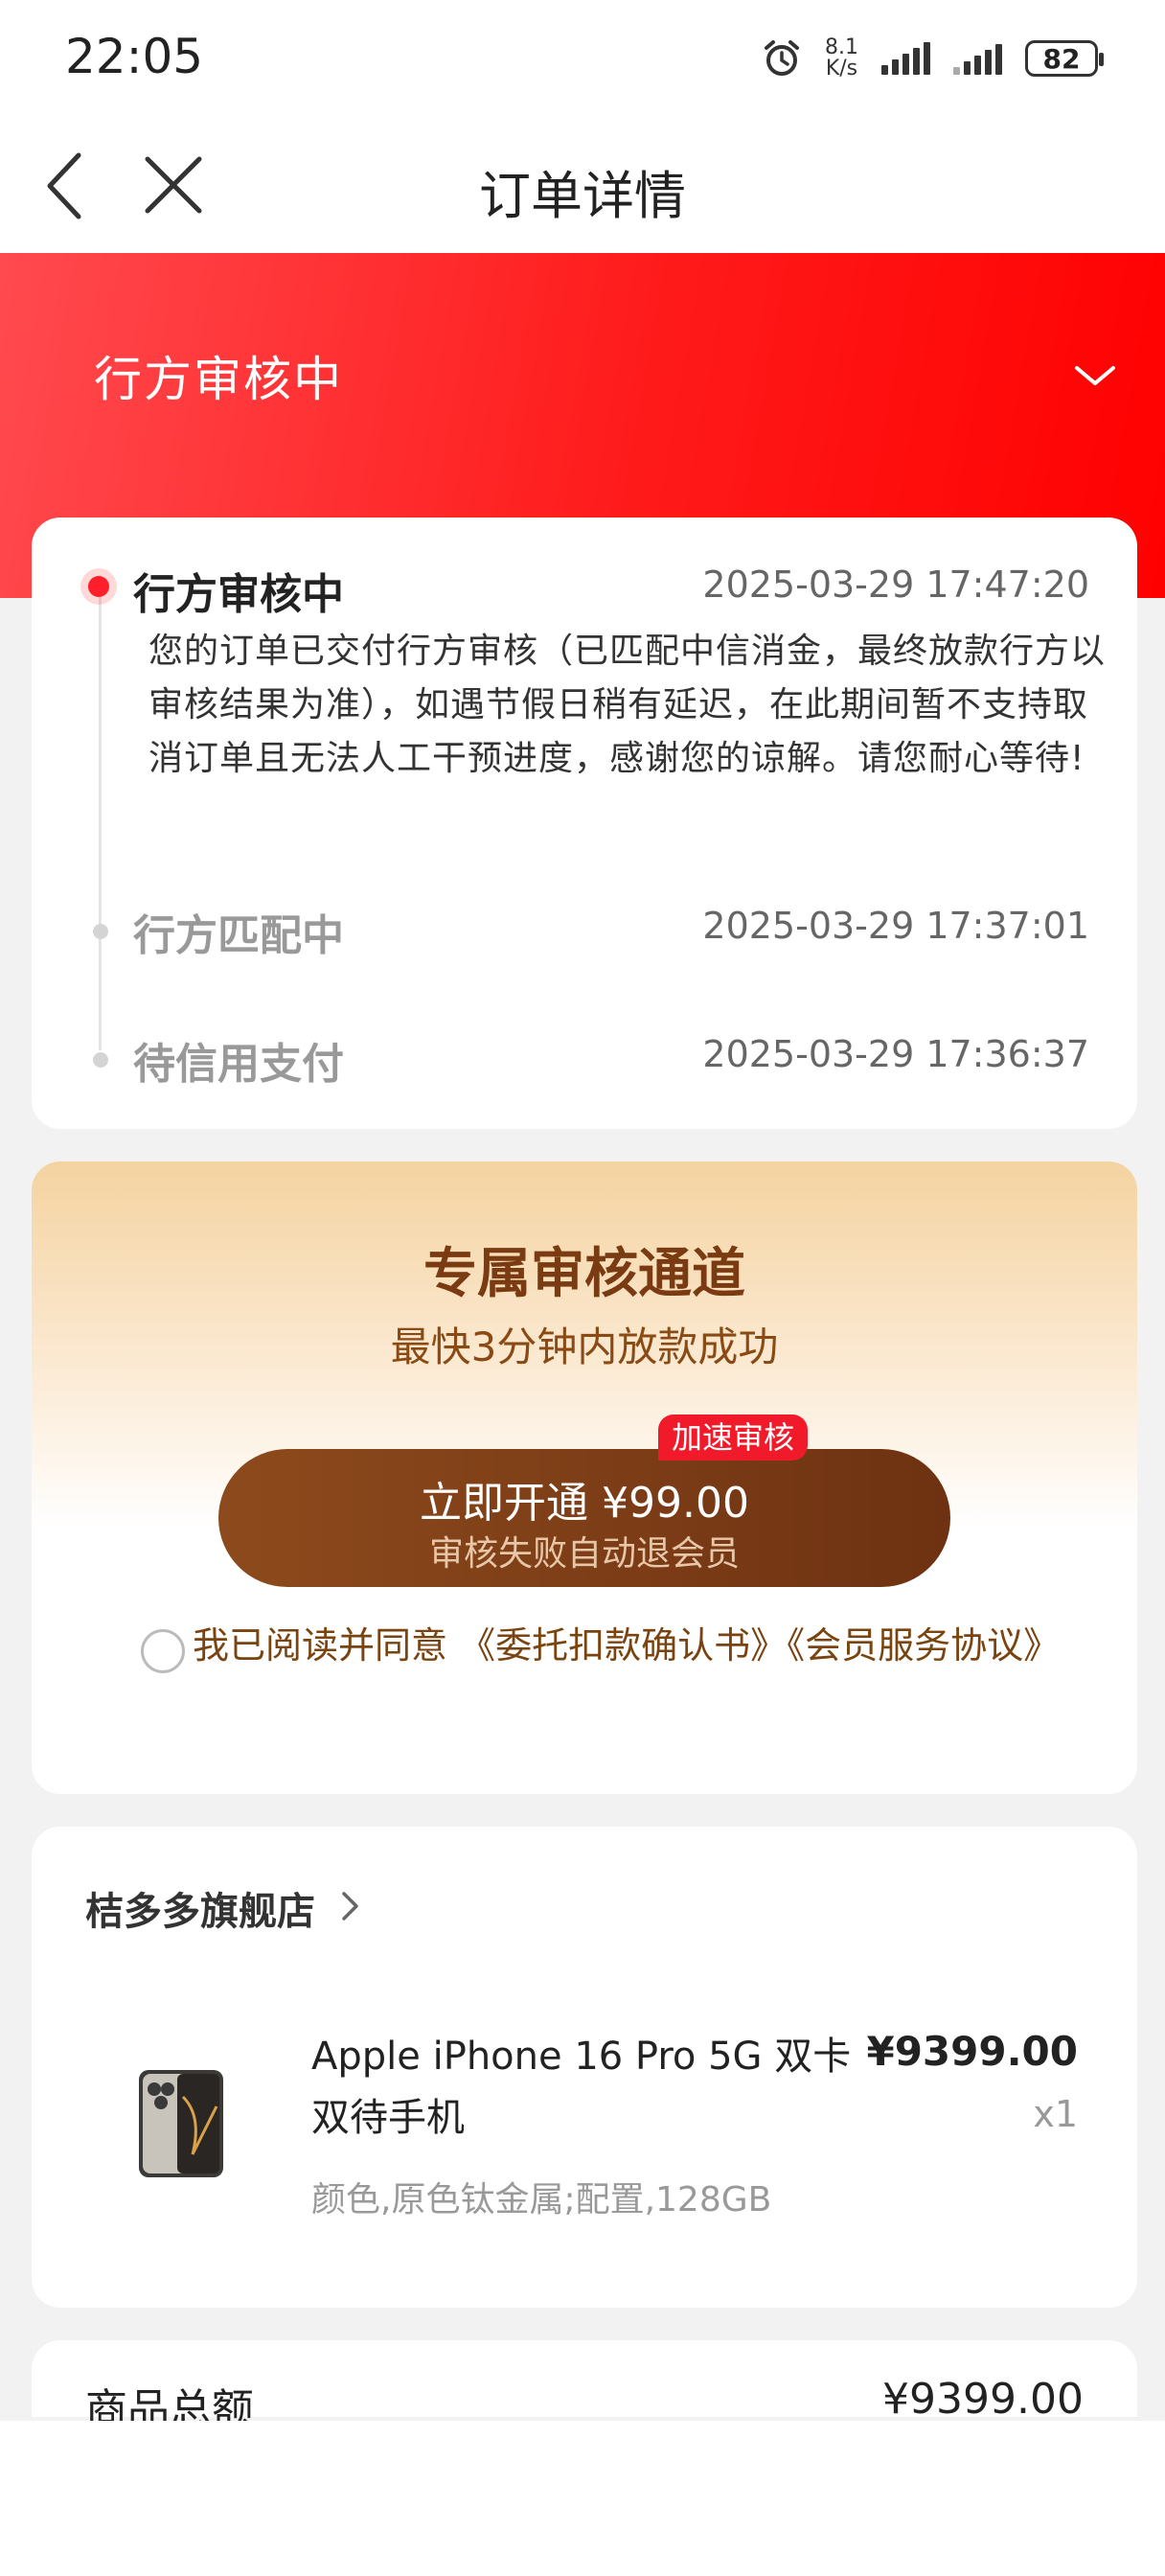 This screenshot has width=1165, height=2576. What do you see at coordinates (584, 1346) in the screenshot?
I see `vip-subtitle: 最快3分钟内放款成功` at bounding box center [584, 1346].